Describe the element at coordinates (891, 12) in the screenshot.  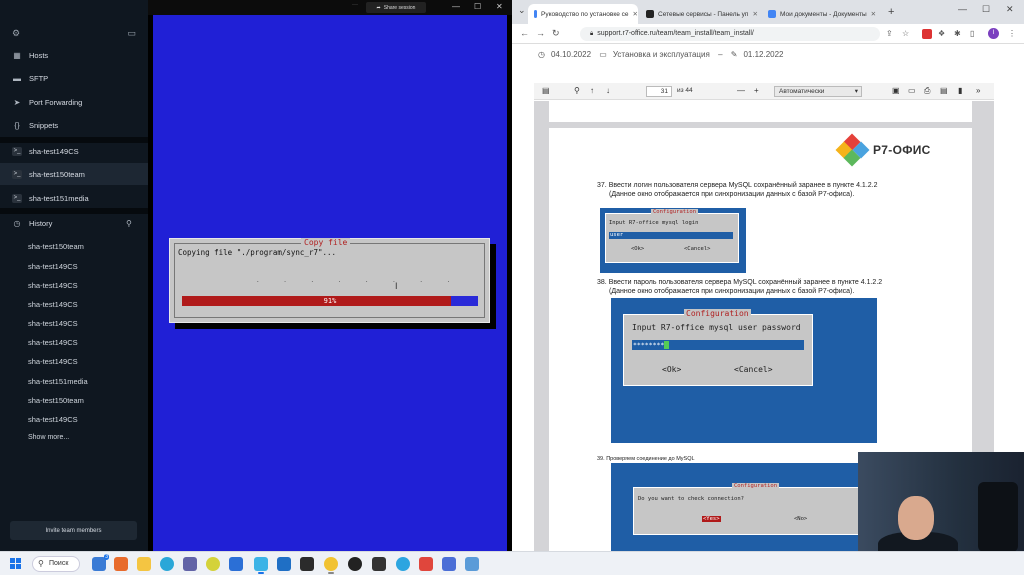
I see `new-tab-icon: +` at that location.